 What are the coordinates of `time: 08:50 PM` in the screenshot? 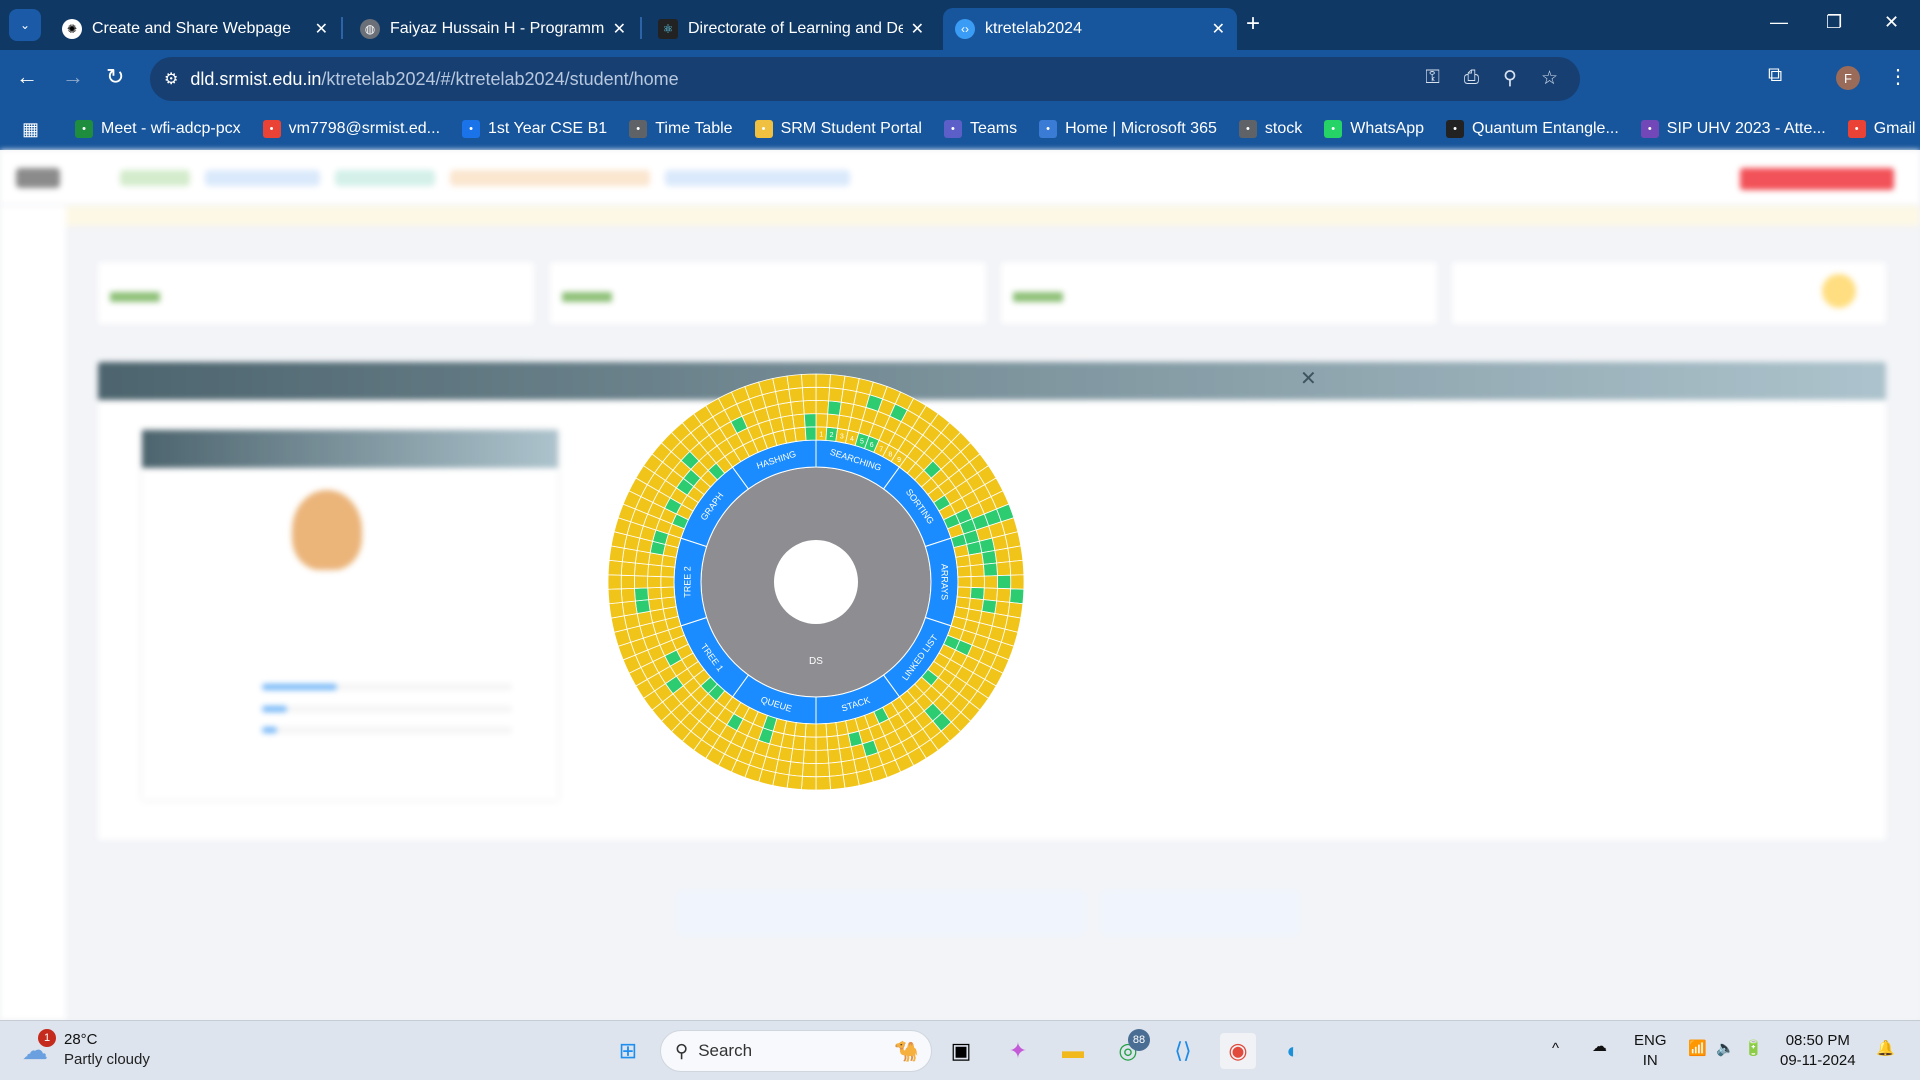 It's located at (1817, 1040).